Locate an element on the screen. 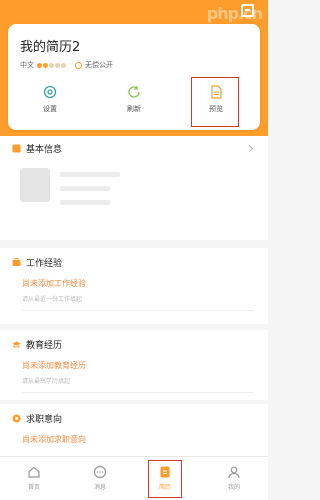 This screenshot has width=320, height=500. tab-profile: 我的 is located at coordinates (234, 478).